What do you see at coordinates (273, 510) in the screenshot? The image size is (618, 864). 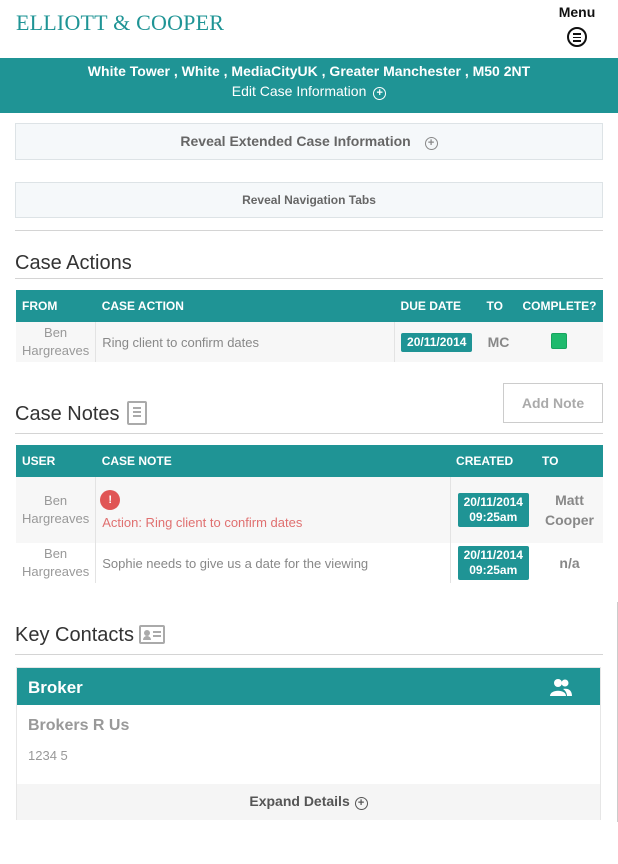 I see `case-note-cell: ! Action: Ring client to confirm dates` at bounding box center [273, 510].